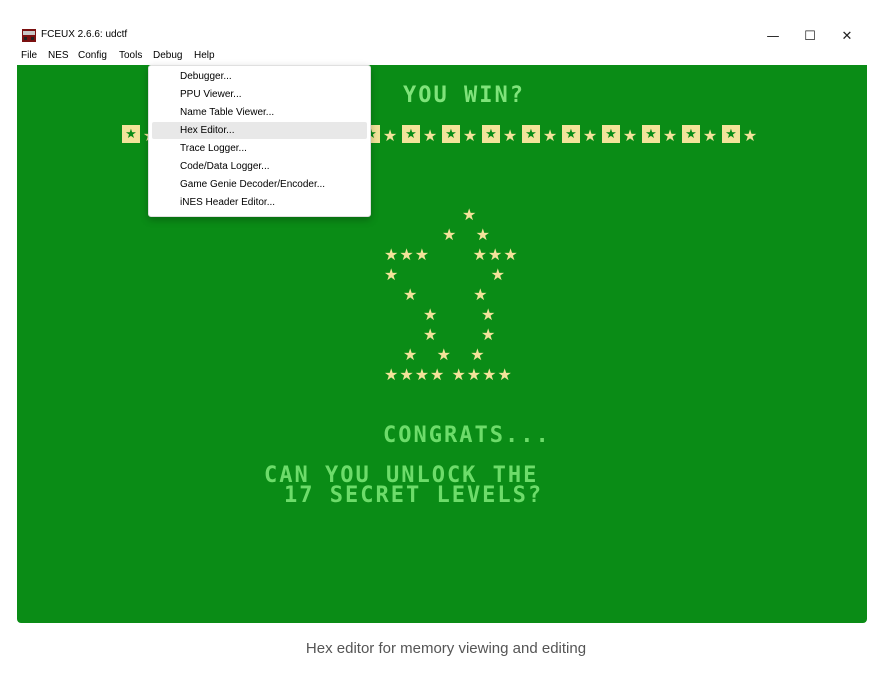 This screenshot has width=892, height=680. I want to click on fceux-app-icon, so click(29, 35).